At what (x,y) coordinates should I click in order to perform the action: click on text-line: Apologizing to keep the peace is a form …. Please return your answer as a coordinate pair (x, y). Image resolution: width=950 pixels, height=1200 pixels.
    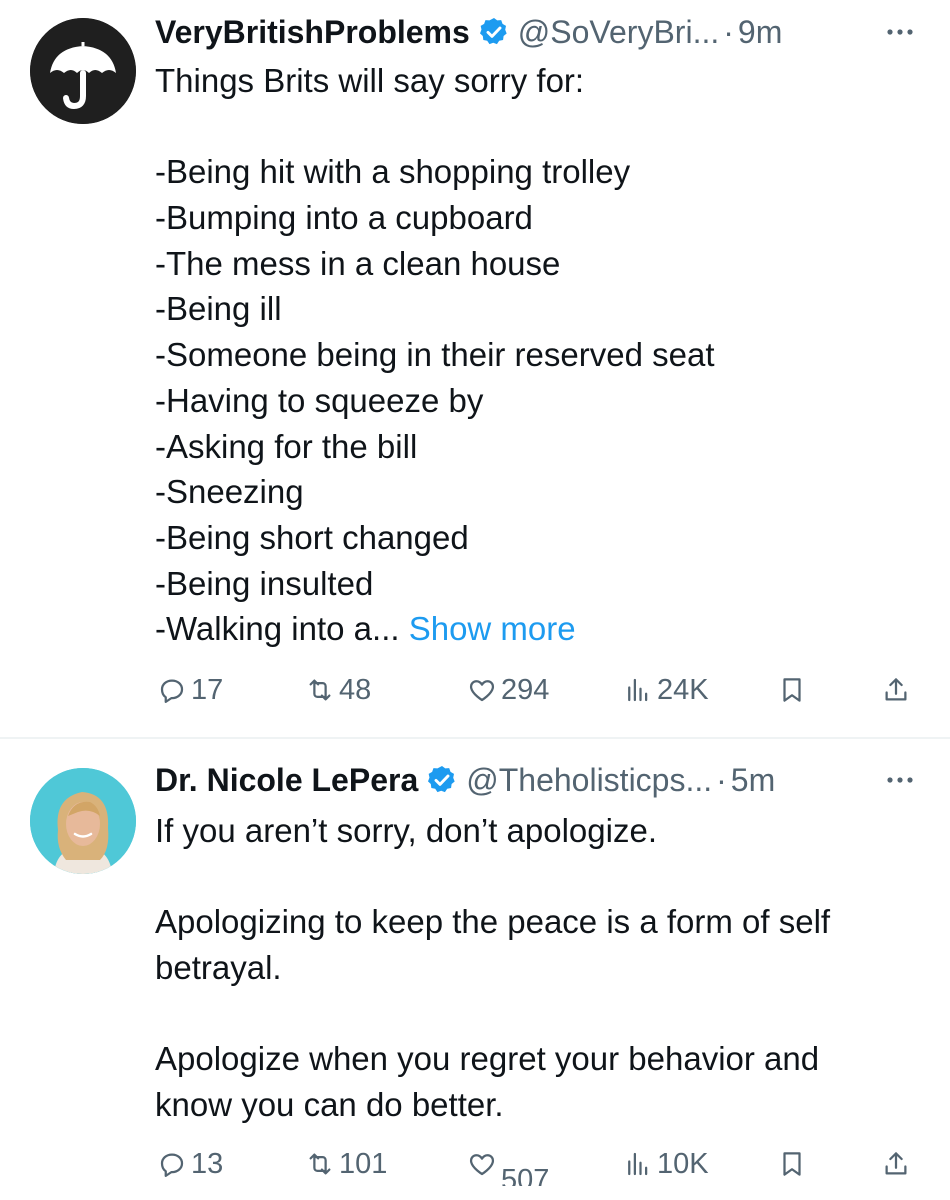
    Looking at the image, I should click on (493, 922).